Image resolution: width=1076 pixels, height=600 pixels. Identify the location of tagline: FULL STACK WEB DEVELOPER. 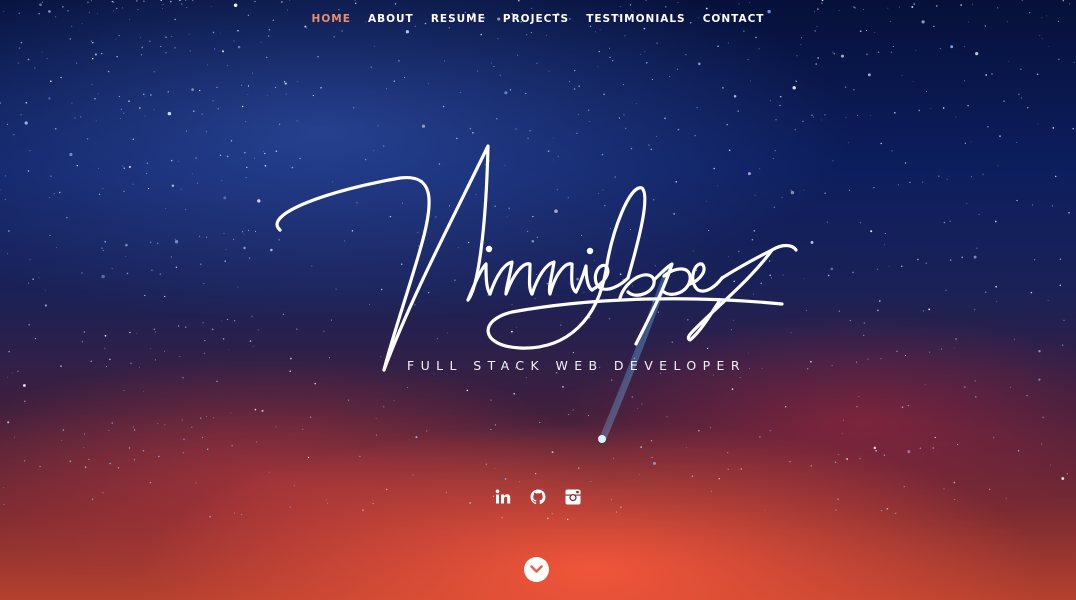
(576, 365).